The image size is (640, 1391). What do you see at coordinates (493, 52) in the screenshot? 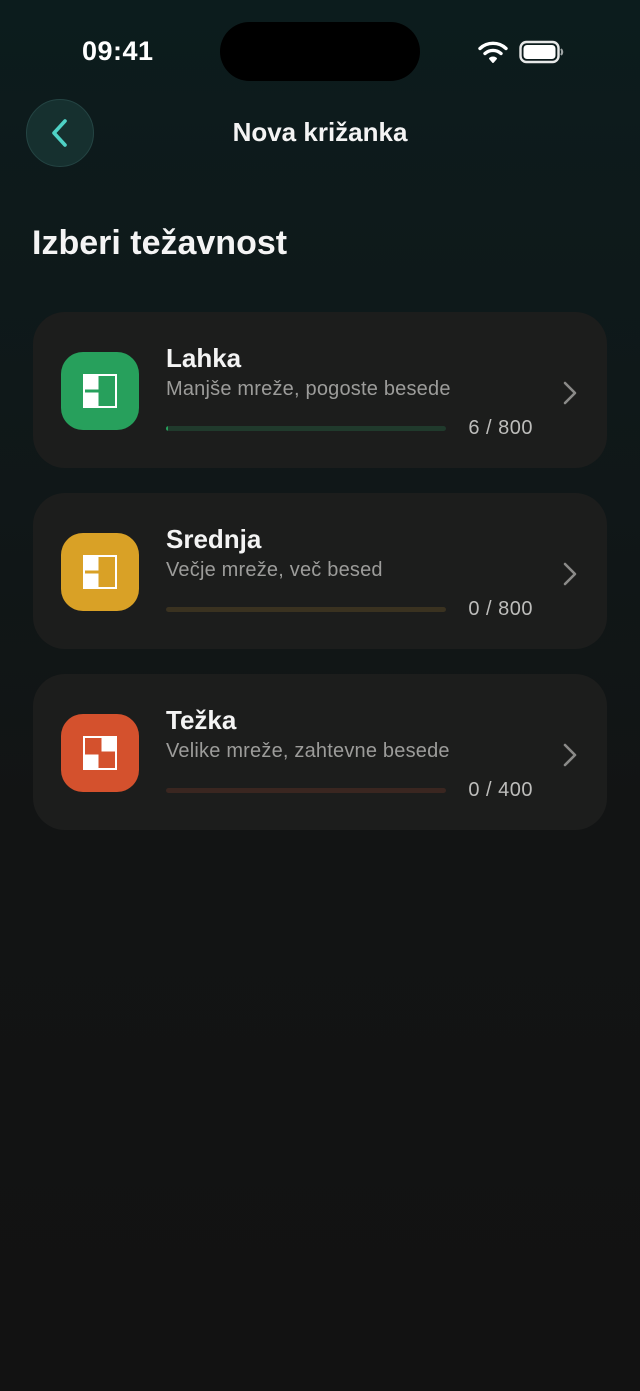
I see `wifi-icon` at bounding box center [493, 52].